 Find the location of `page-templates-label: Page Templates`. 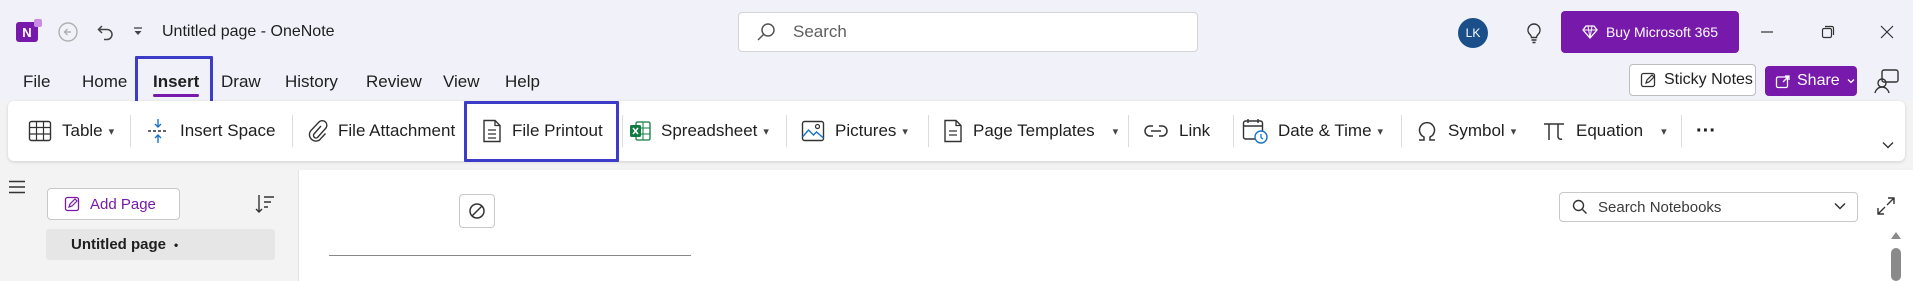

page-templates-label: Page Templates is located at coordinates (1034, 130).